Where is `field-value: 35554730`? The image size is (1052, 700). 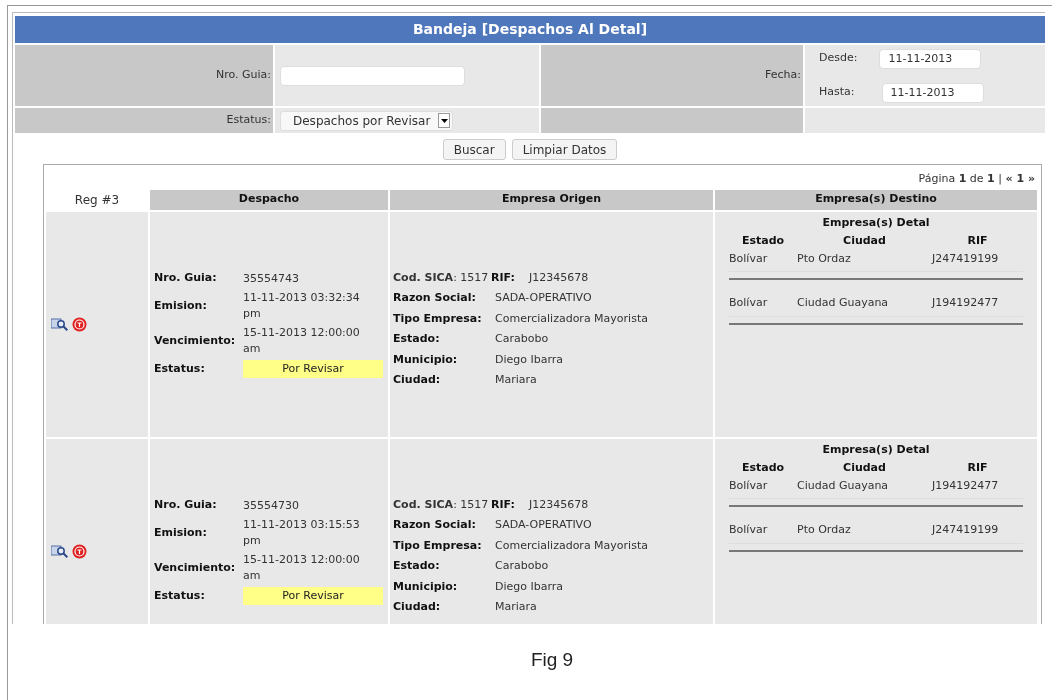 field-value: 35554730 is located at coordinates (271, 505).